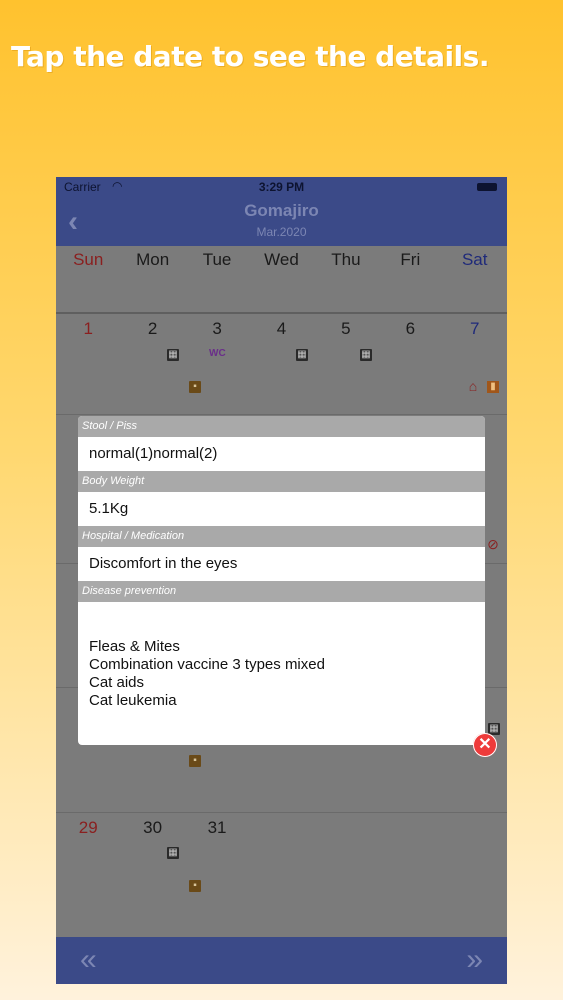 The height and width of the screenshot is (1000, 563). Describe the element at coordinates (207, 664) in the screenshot. I see `list-item: Combination vaccine 3 types mixed` at that location.